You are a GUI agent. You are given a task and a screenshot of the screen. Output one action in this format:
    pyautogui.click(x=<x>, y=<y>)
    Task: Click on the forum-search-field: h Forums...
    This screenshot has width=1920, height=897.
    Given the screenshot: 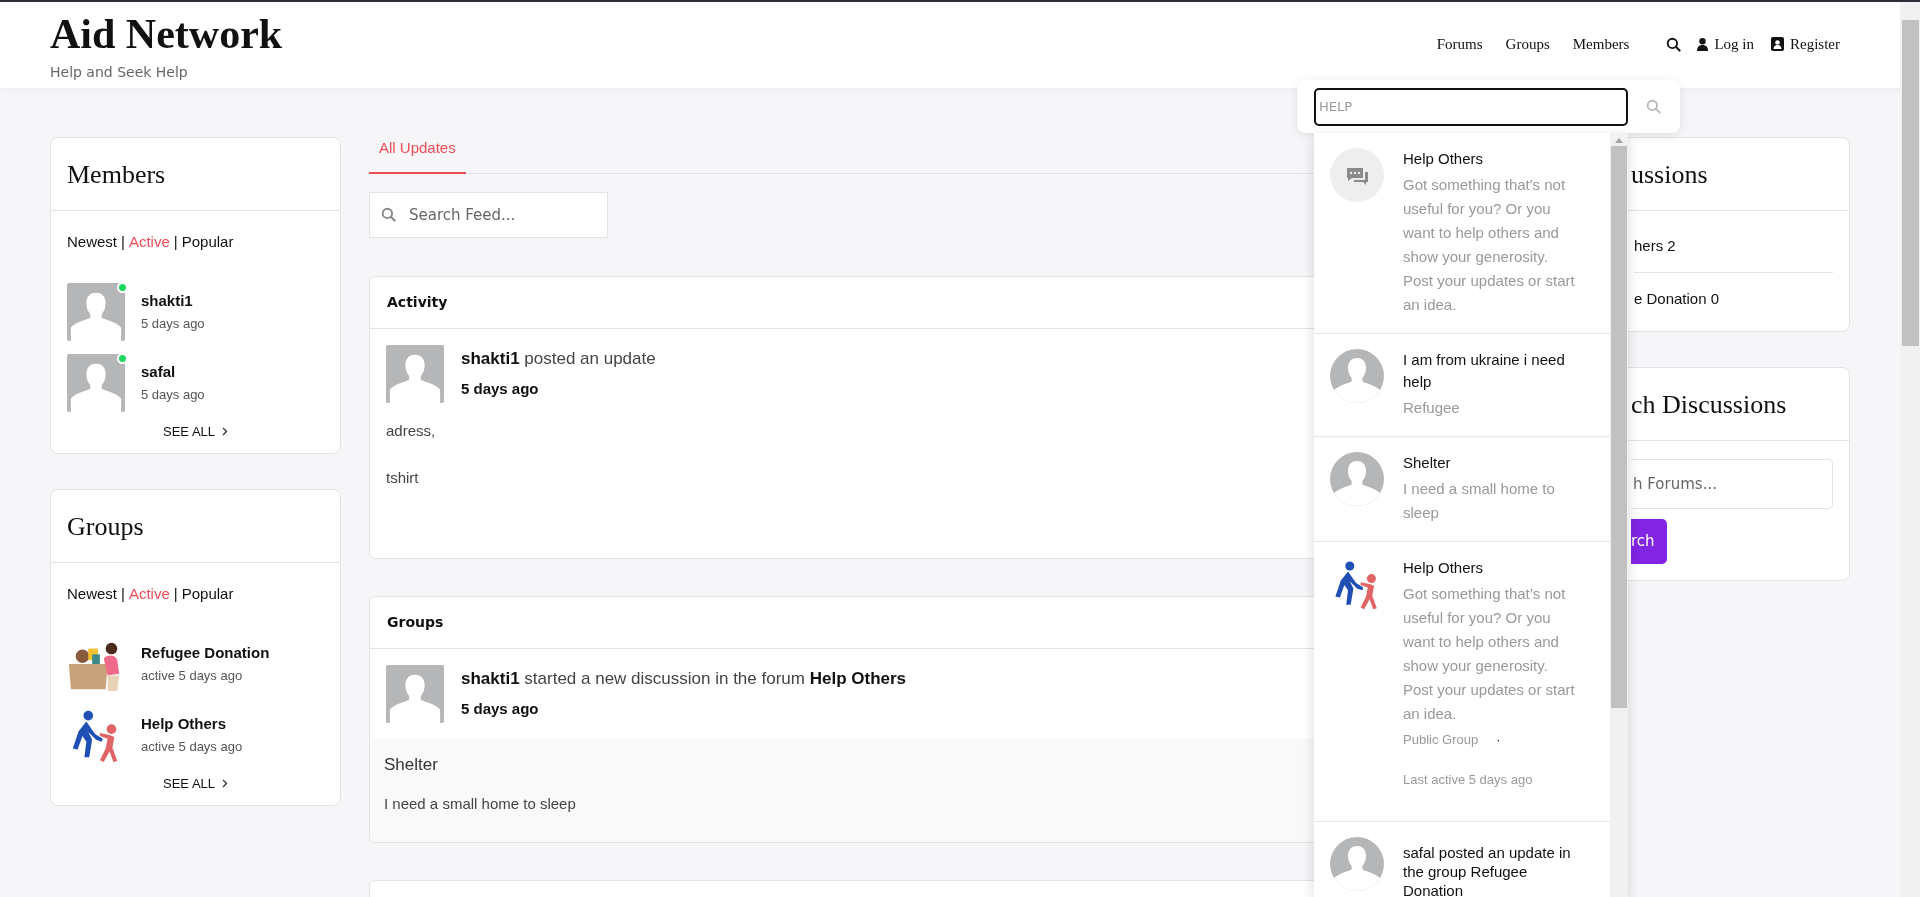 What is the action you would take?
    pyautogui.click(x=1732, y=484)
    